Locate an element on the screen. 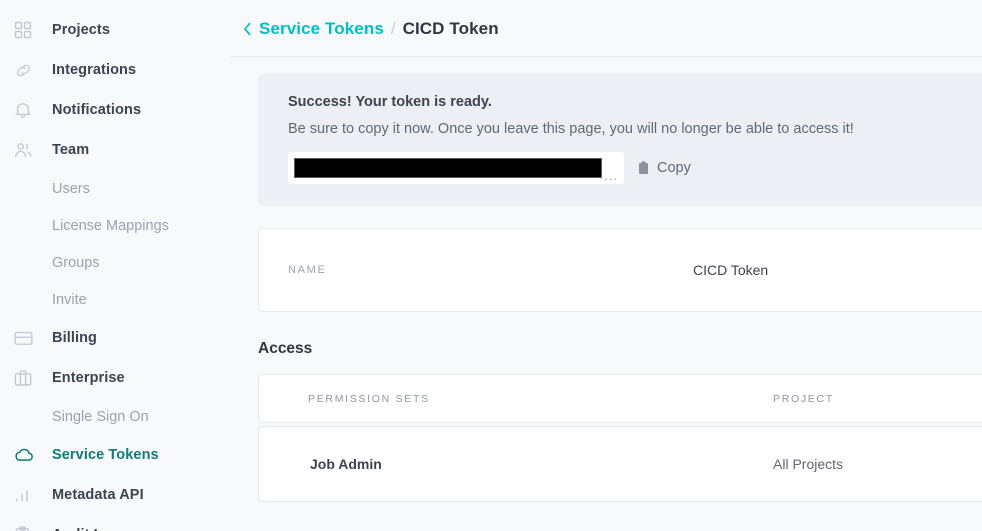 The image size is (982, 531). sidebar-item-label: Billing is located at coordinates (74, 338).